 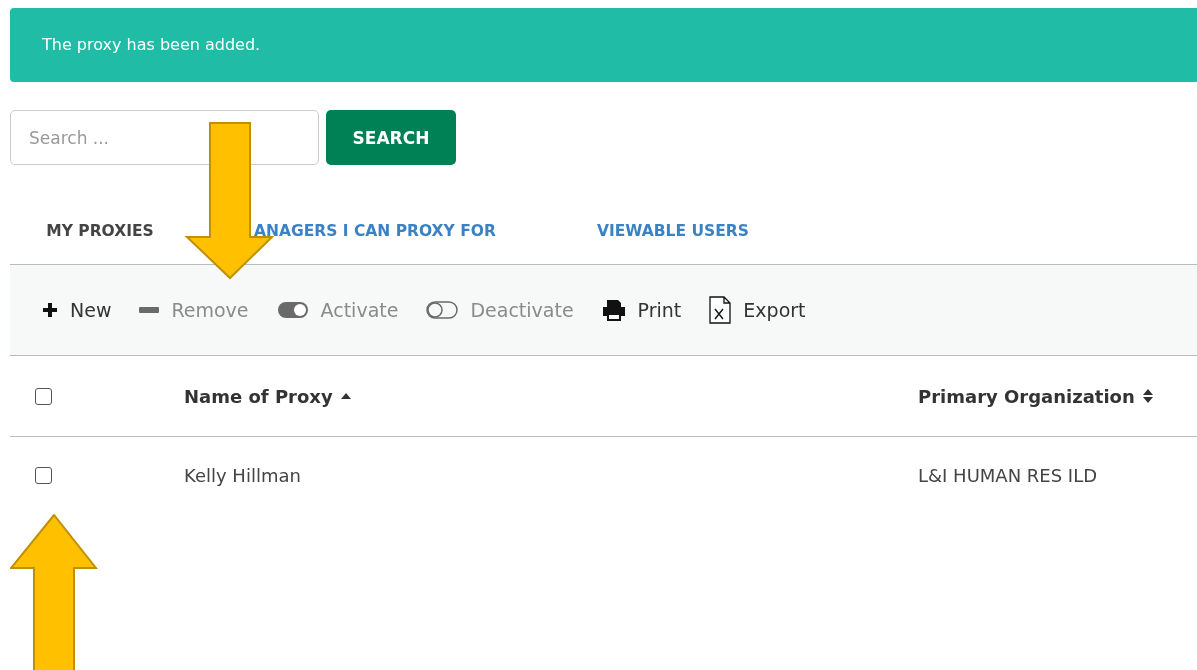 I want to click on export-button: Export, so click(x=757, y=310).